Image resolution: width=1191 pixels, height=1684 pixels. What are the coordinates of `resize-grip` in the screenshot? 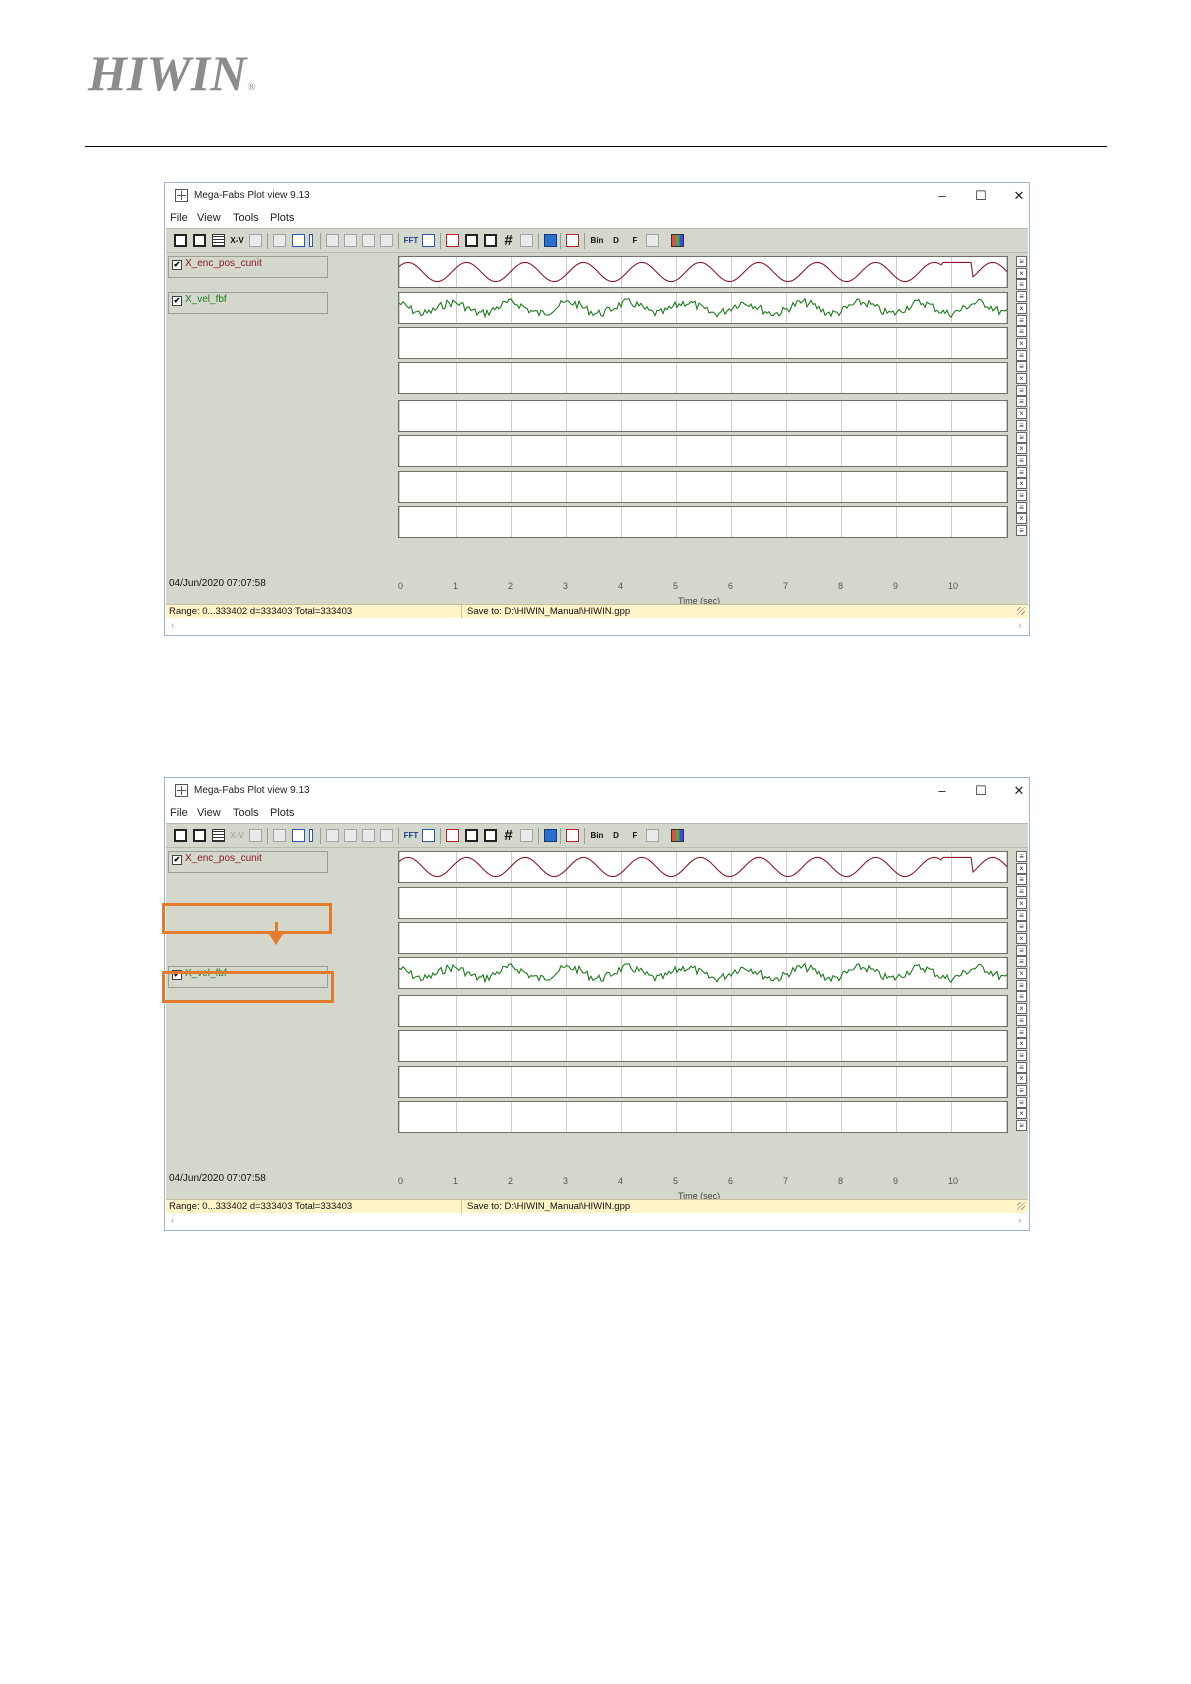 It's located at (1021, 611).